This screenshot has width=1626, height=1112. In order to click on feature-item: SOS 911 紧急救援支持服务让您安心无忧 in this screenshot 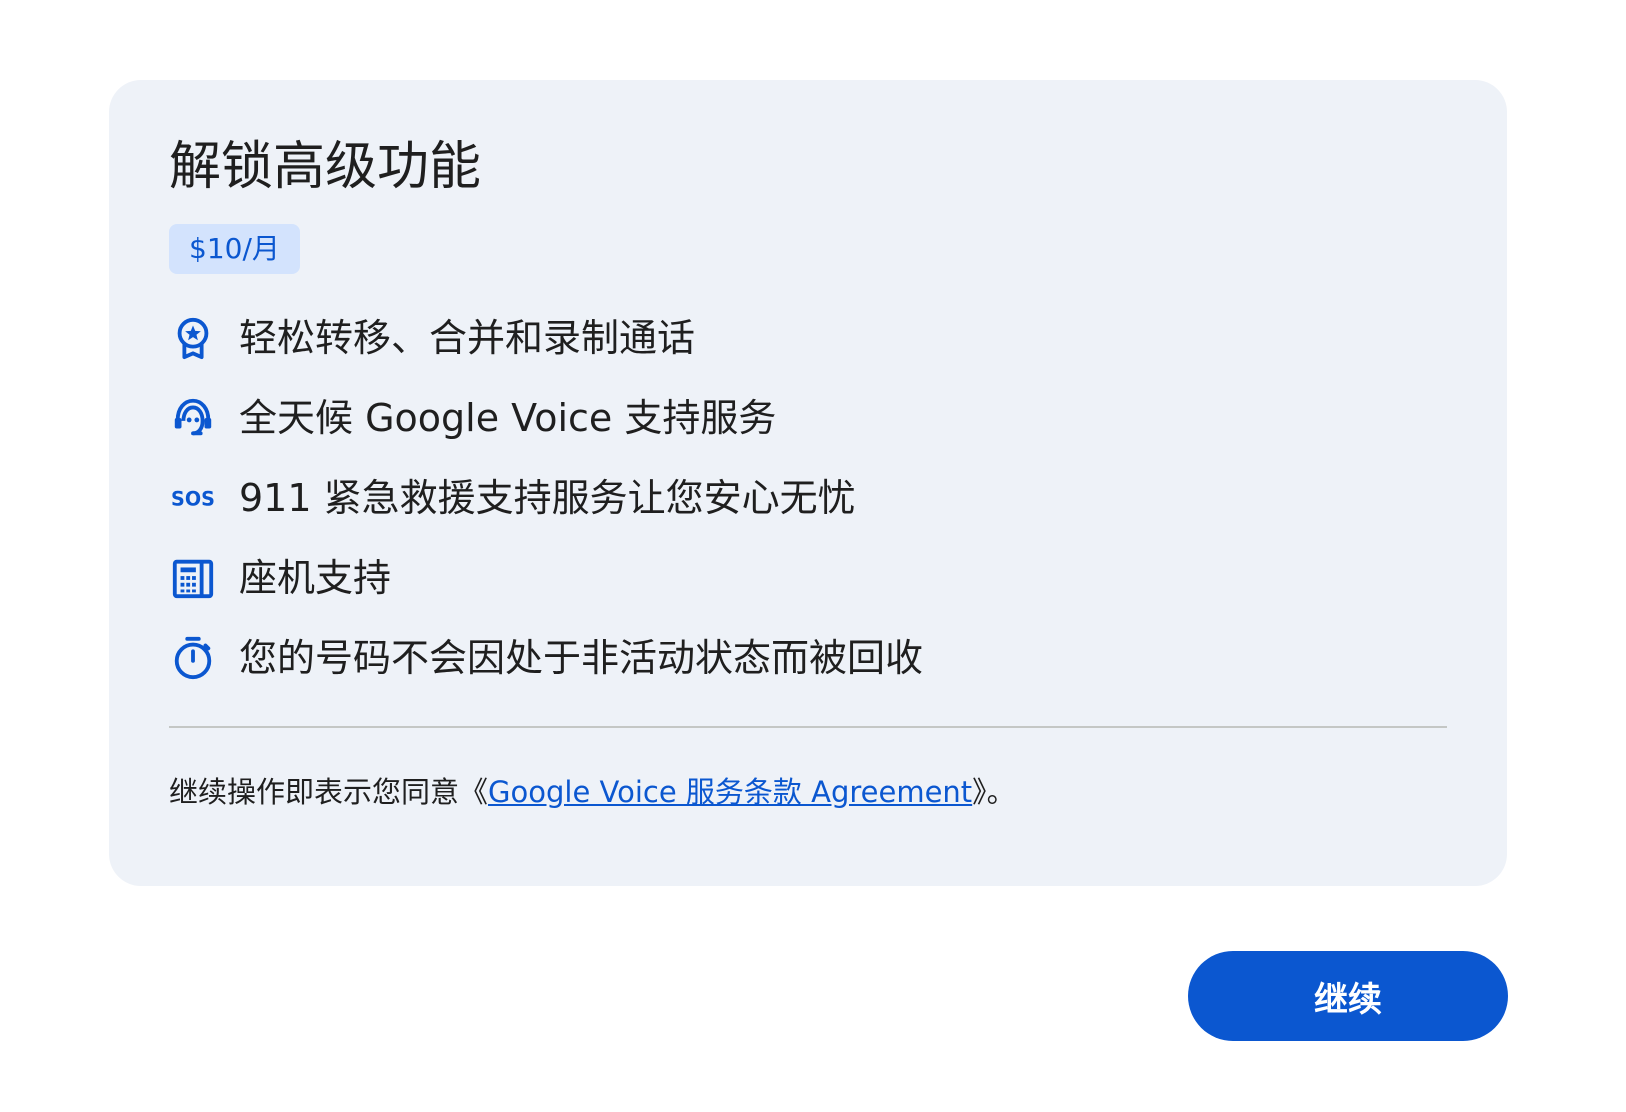, I will do `click(808, 498)`.